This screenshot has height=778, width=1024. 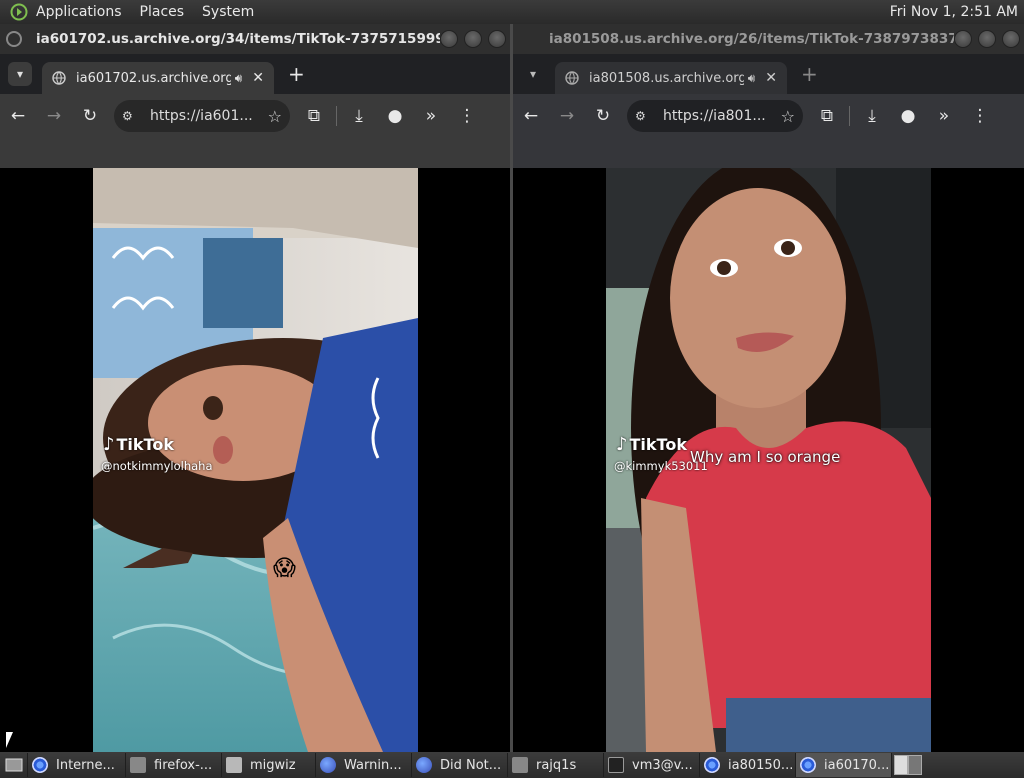 I want to click on left-toolbar: ← → ↻ ⚙︎ https://ia601... ☆ ⧉ ⤓ ● » ⋮, so click(x=255, y=116).